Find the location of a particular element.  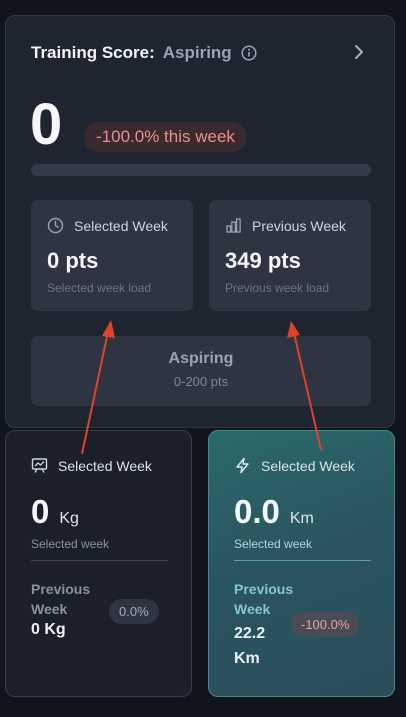

weight-card-label: Selected Week is located at coordinates (105, 465).